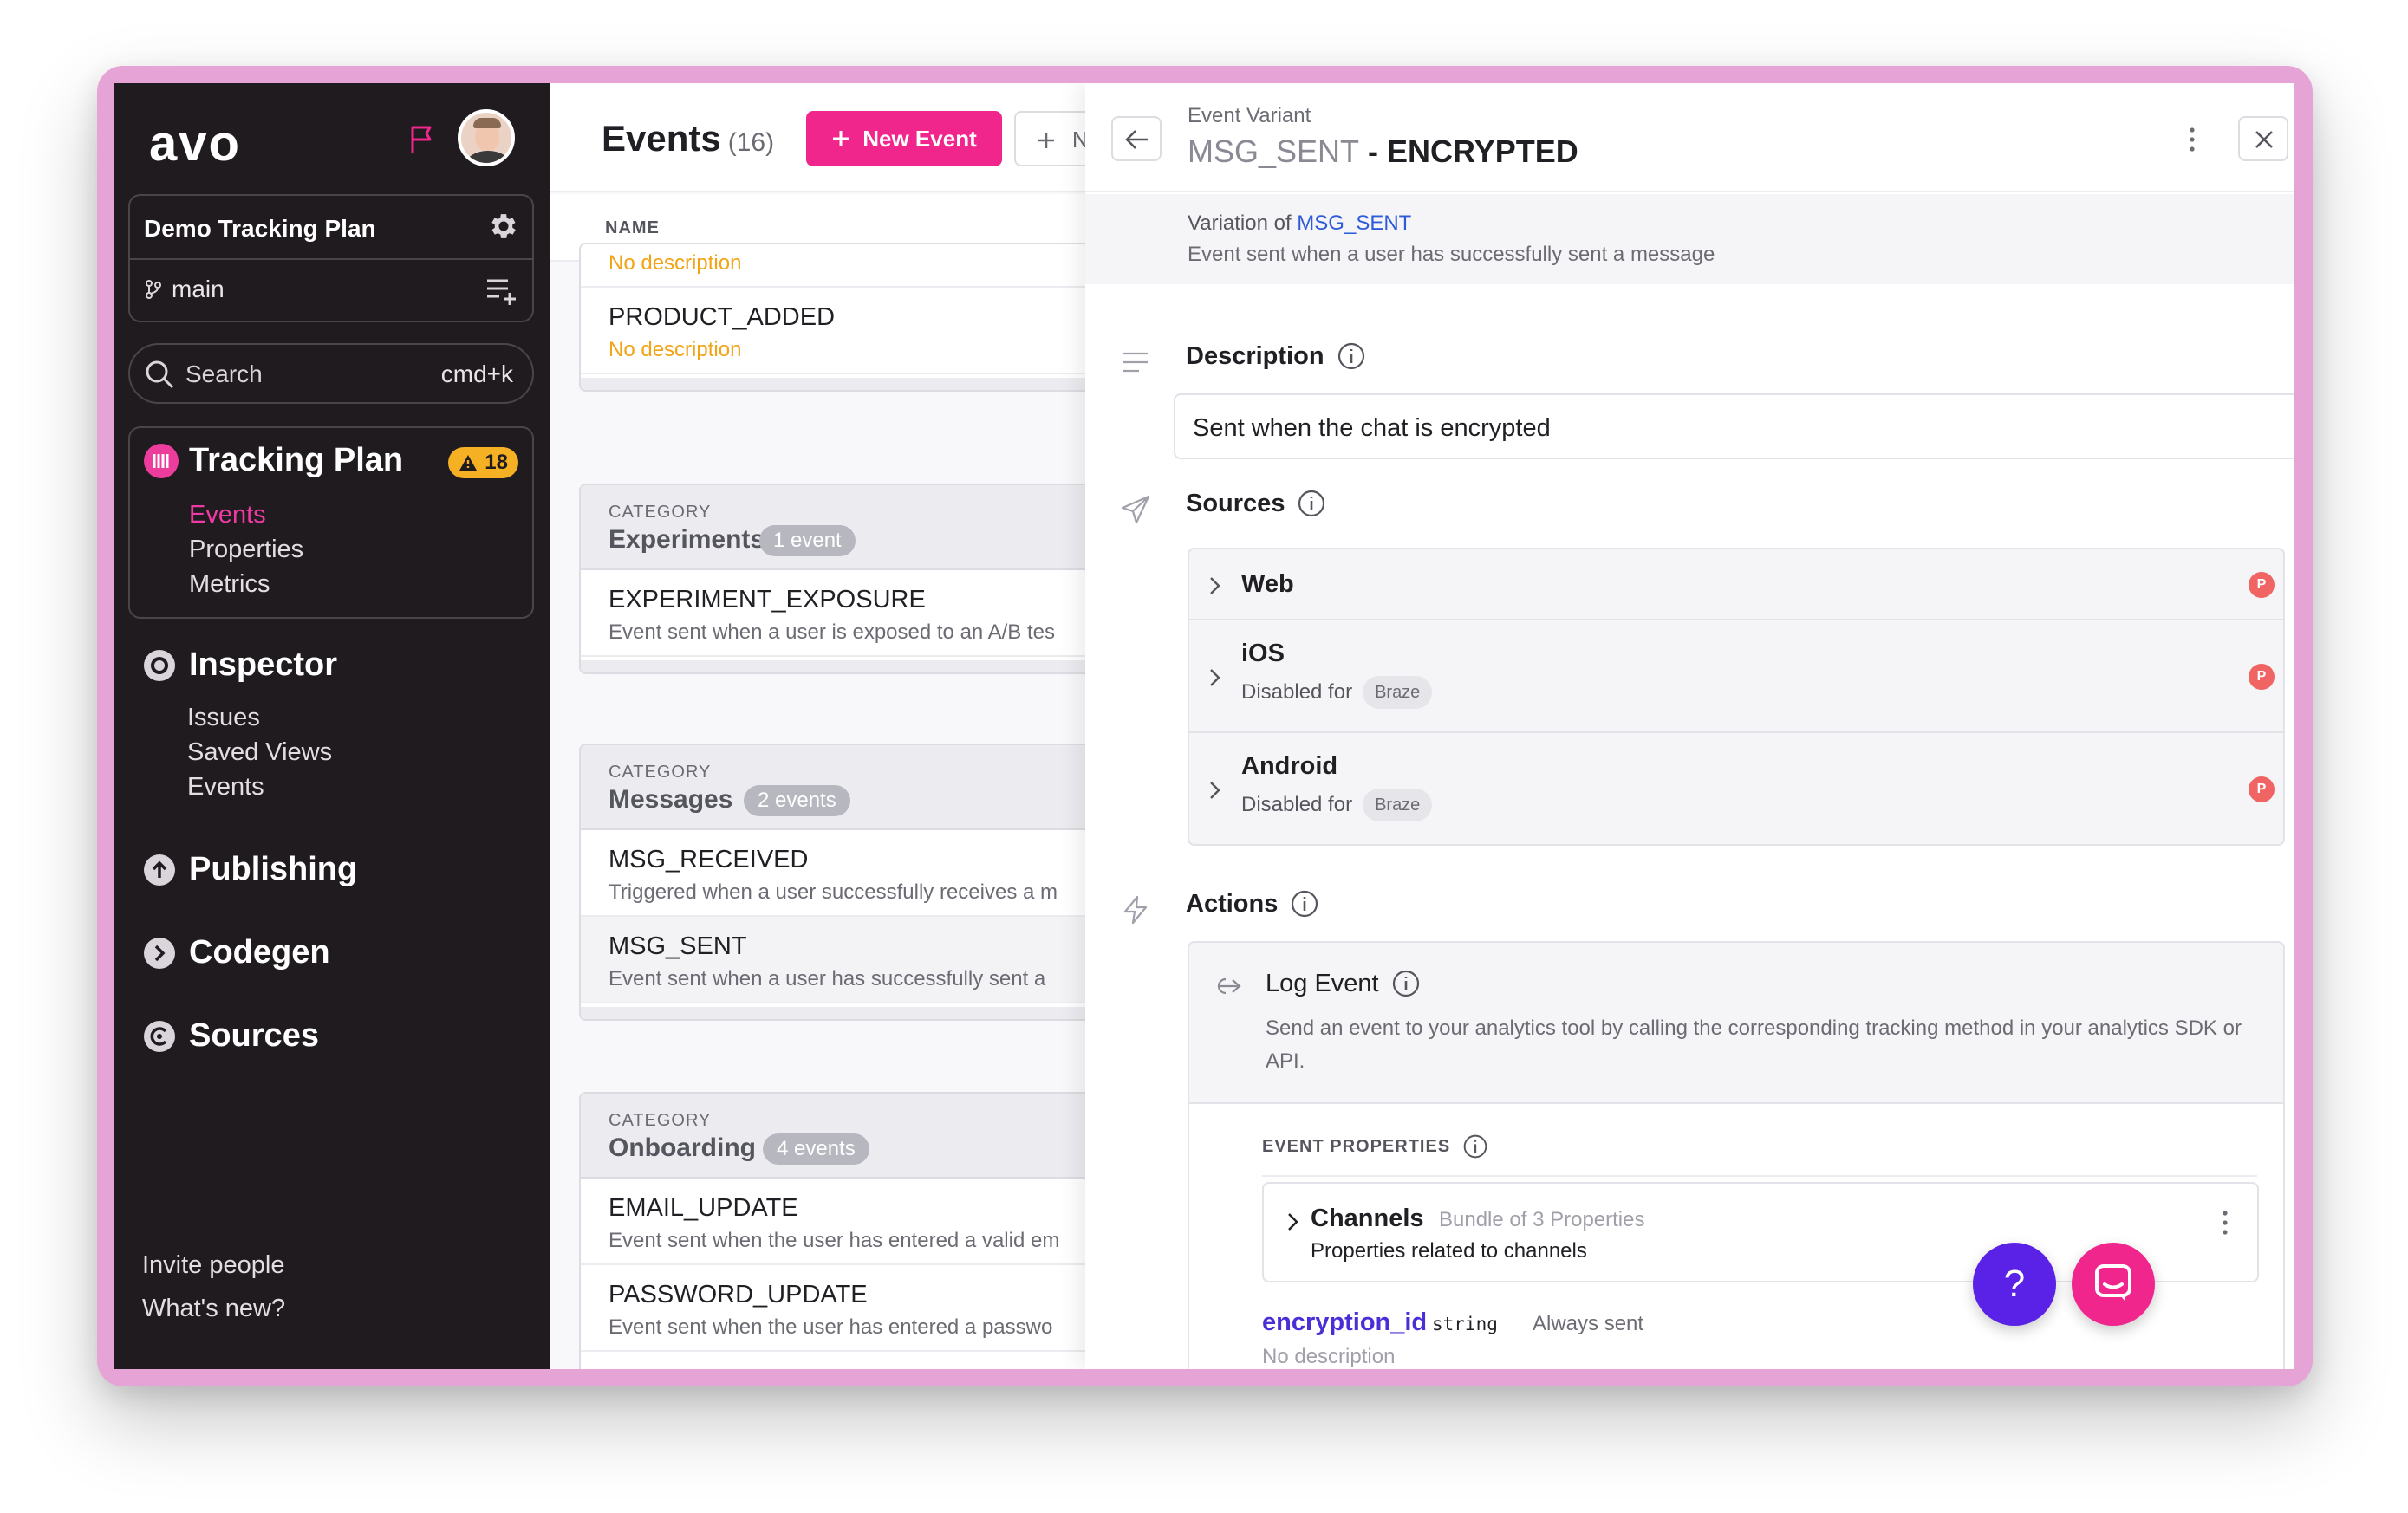  Describe the element at coordinates (227, 515) in the screenshot. I see `sidebar-item-events: Events` at that location.